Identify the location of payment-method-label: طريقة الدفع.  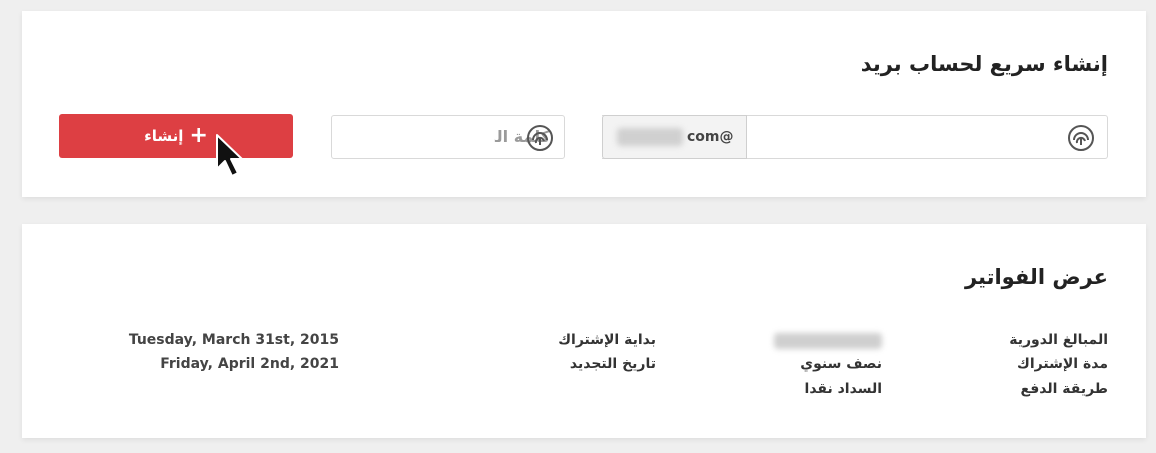
(1064, 389).